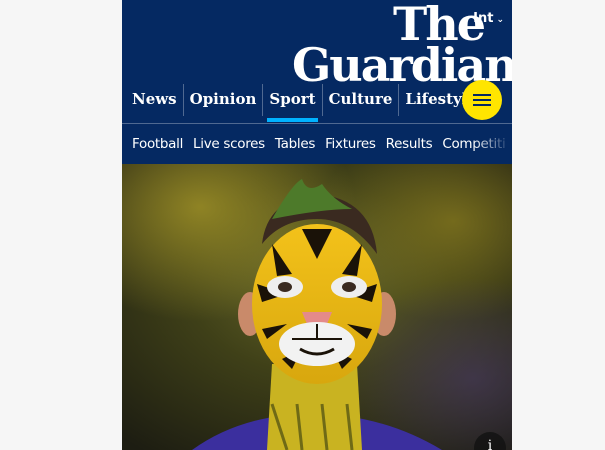  Describe the element at coordinates (153, 100) in the screenshot. I see `pillar-news: News` at that location.